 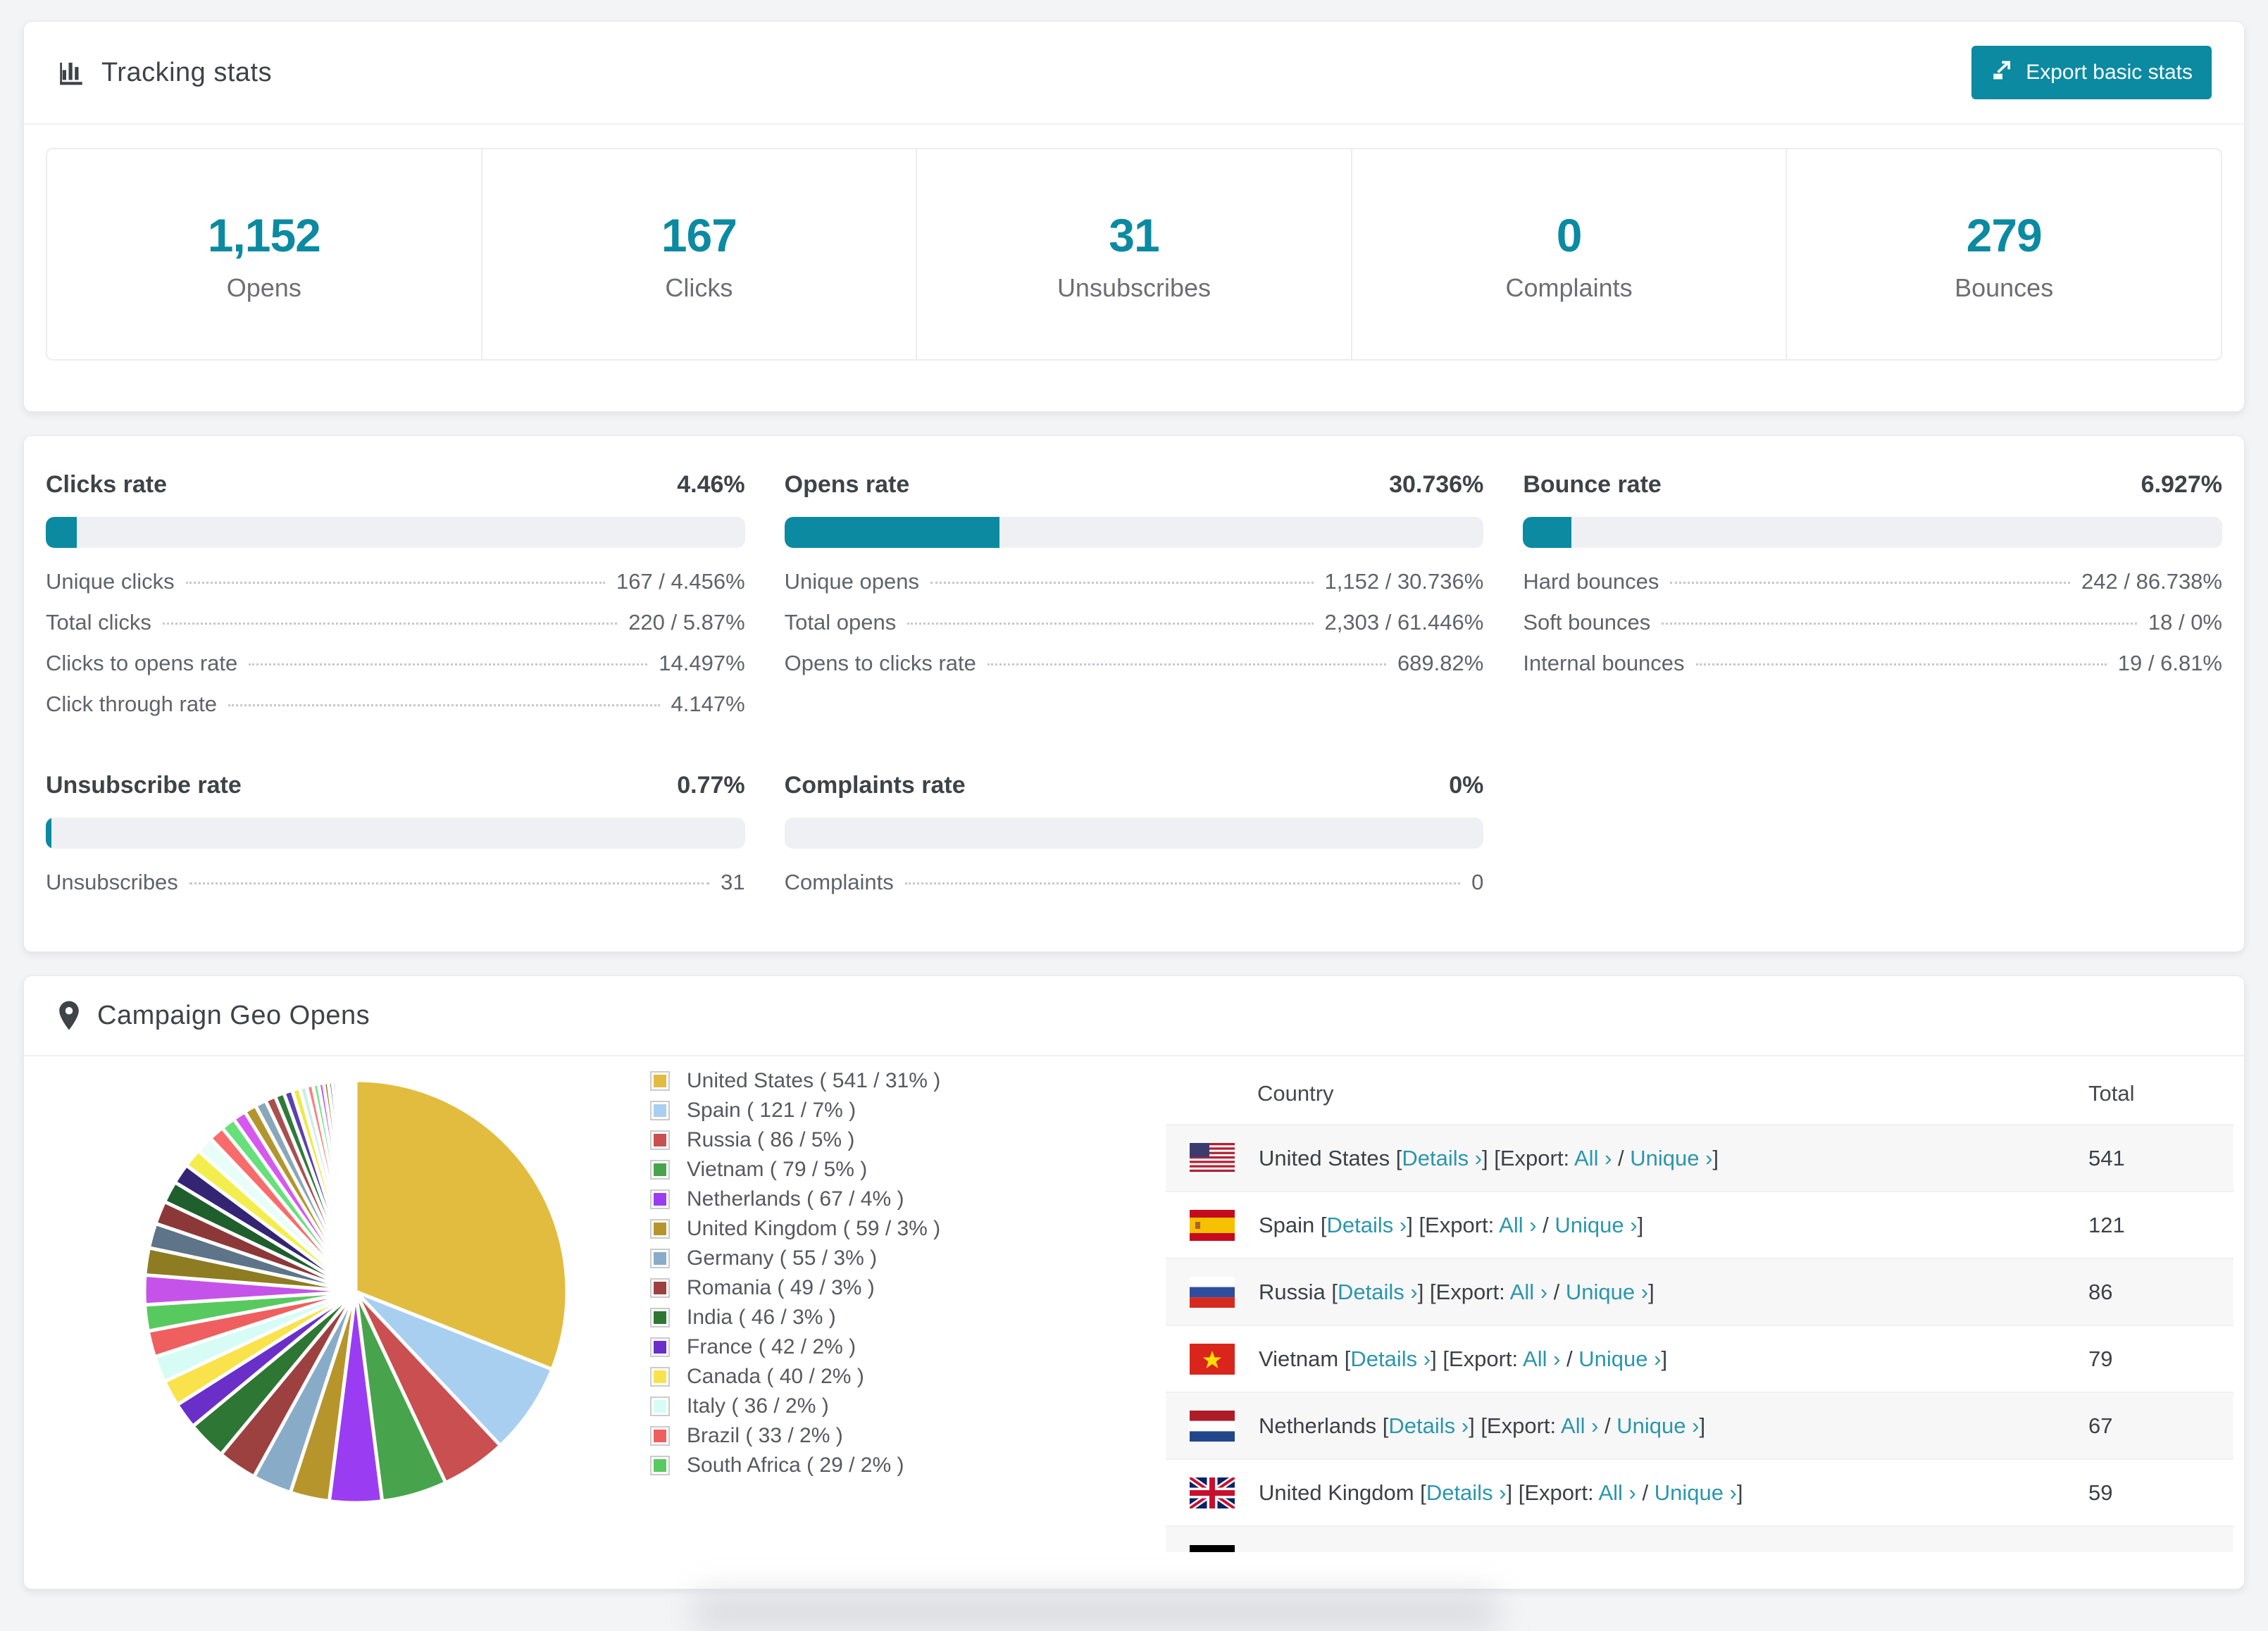 What do you see at coordinates (795, 1140) in the screenshot?
I see `legend-item-russia: Russia ( 86 / 5% )` at bounding box center [795, 1140].